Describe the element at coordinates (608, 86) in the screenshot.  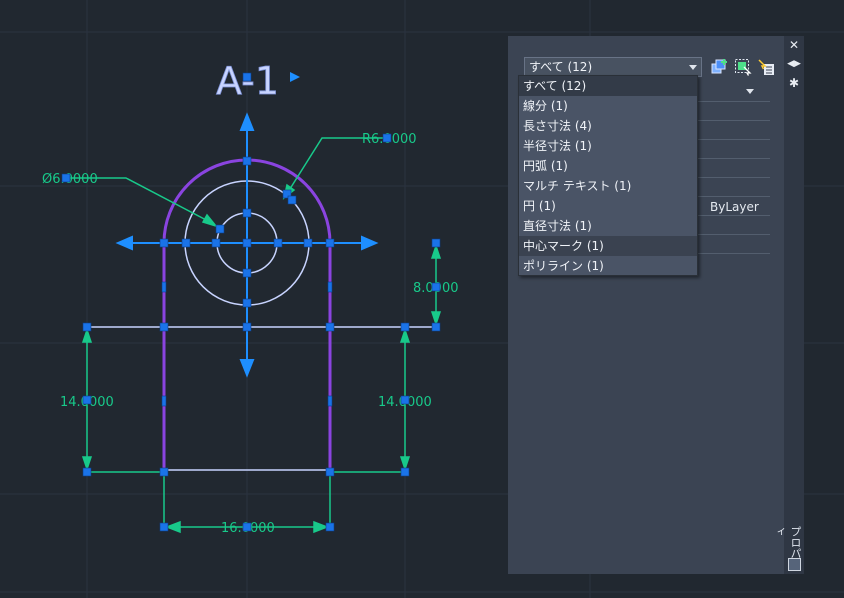
I see `dropdown-item-all: すべて (12)` at that location.